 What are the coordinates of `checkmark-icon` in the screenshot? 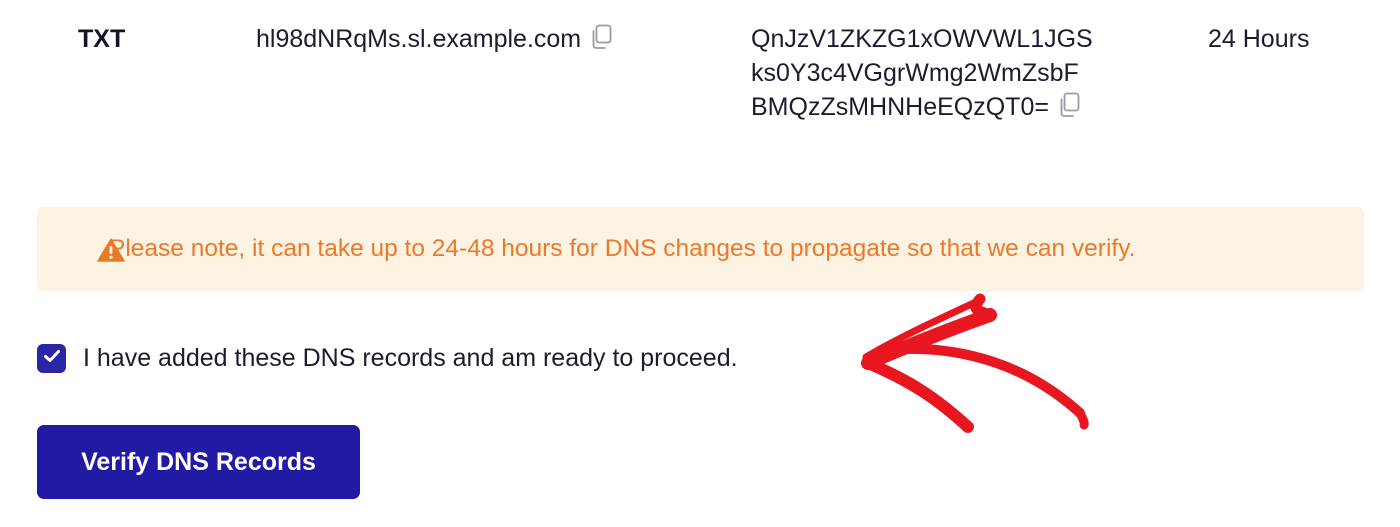 It's located at (52, 358).